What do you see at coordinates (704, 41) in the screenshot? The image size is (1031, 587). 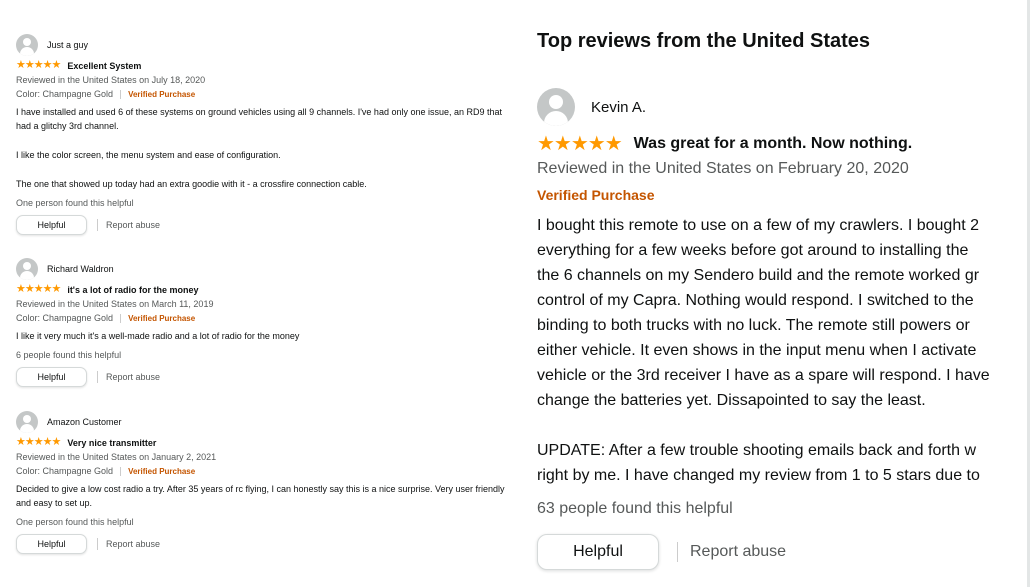 I see `section-heading: Top reviews from the United States` at bounding box center [704, 41].